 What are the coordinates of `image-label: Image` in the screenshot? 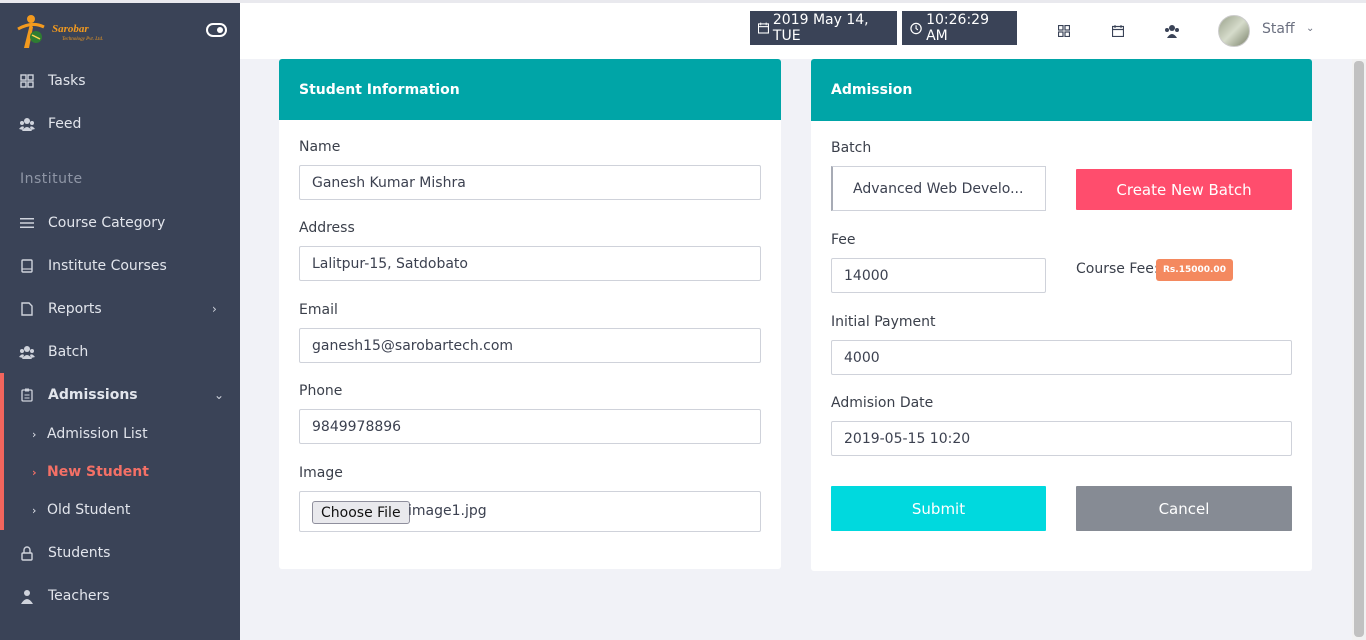 It's located at (321, 473).